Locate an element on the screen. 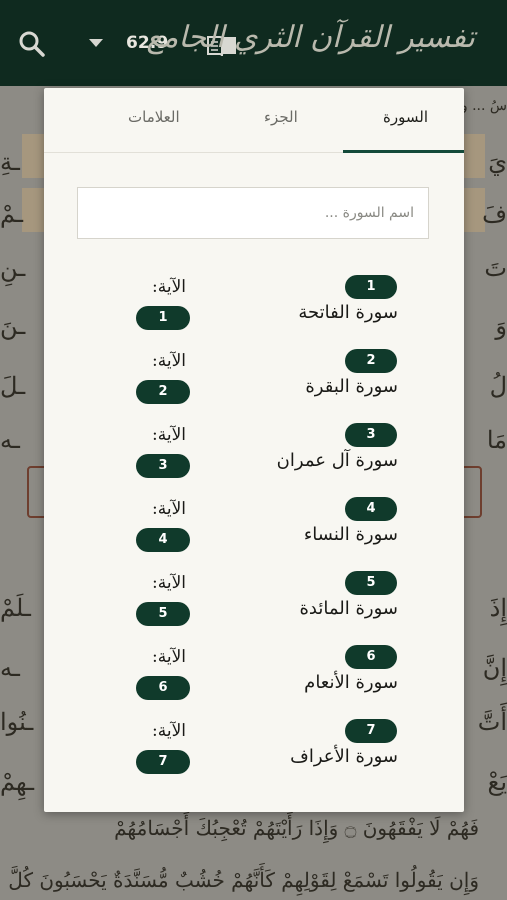  aya-button: 5 is located at coordinates (163, 614).